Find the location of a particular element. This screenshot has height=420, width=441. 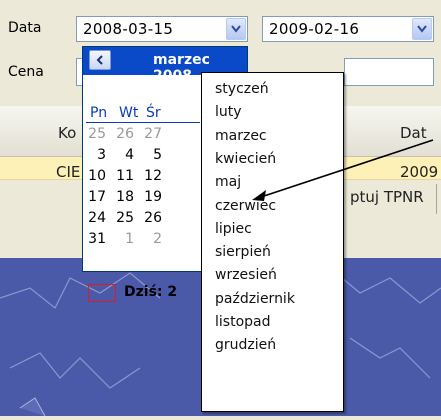

month-menu-item: sierpień is located at coordinates (275, 254).